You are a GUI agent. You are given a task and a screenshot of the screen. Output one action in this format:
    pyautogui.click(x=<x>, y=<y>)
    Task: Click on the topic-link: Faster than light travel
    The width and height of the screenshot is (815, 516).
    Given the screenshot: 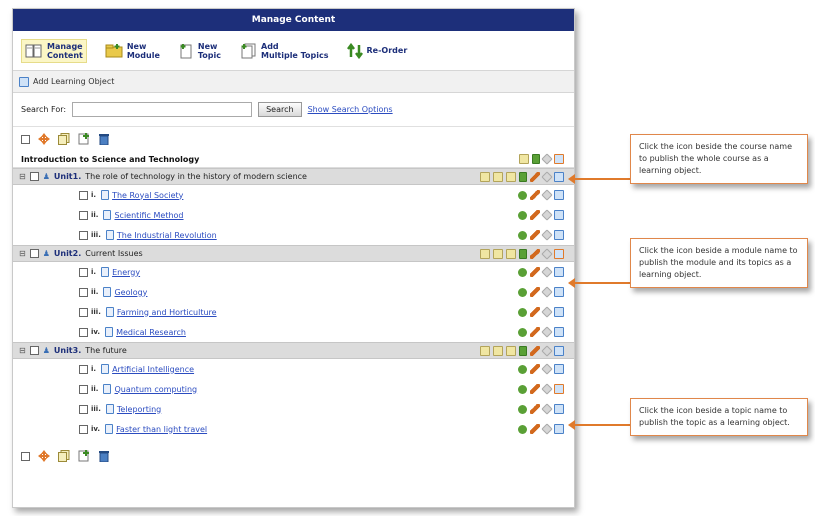 What is the action you would take?
    pyautogui.click(x=161, y=429)
    